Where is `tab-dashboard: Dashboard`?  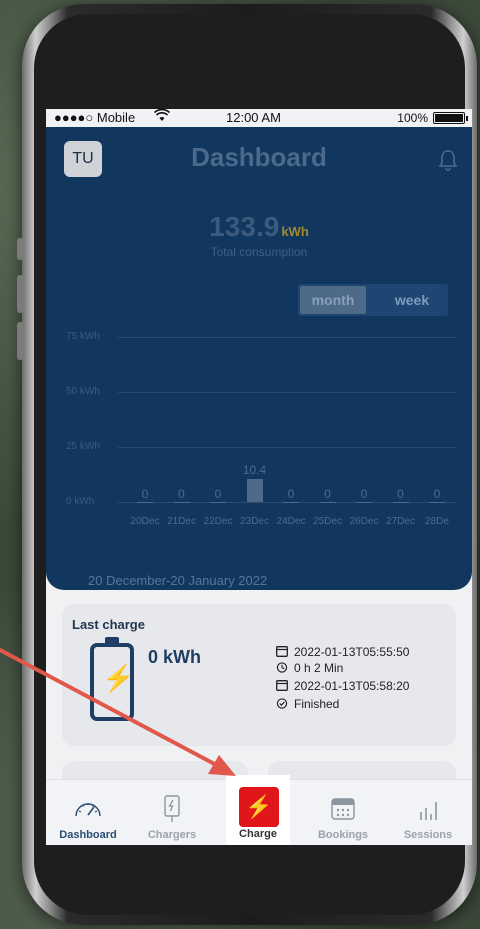 tab-dashboard: Dashboard is located at coordinates (88, 812).